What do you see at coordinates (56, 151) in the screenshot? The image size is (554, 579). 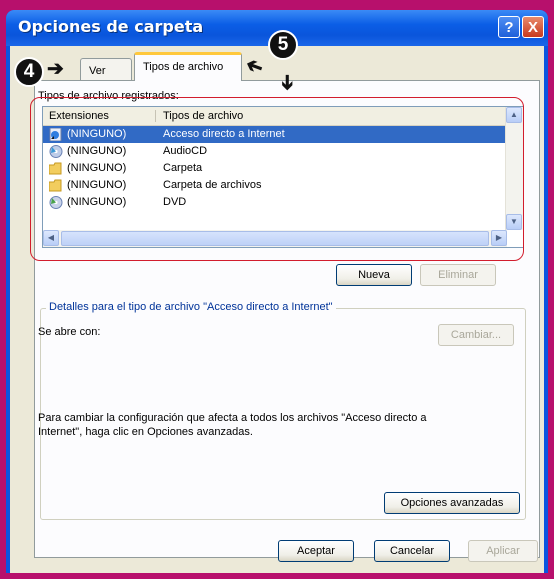 I see `audio-cd-icon` at bounding box center [56, 151].